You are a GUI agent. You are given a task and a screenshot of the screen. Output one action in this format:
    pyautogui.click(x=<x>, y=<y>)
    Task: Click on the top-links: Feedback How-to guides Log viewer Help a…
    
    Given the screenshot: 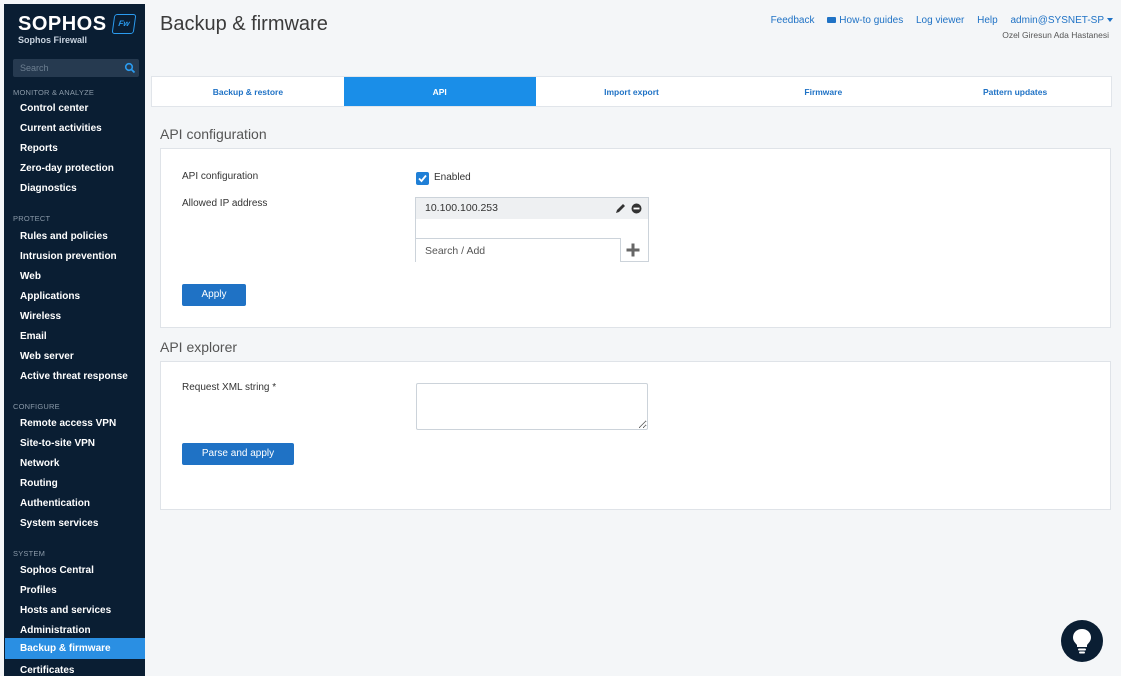 What is the action you would take?
    pyautogui.click(x=937, y=20)
    